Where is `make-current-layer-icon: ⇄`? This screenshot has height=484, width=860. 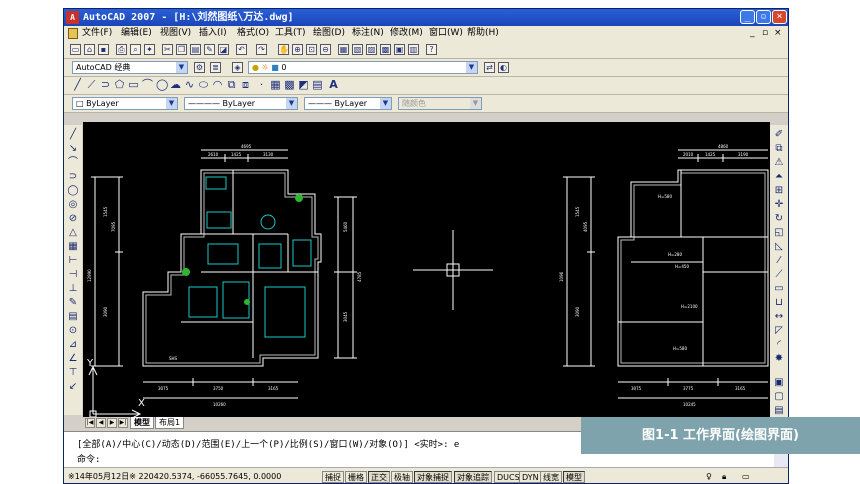
make-current-layer-icon: ⇄ is located at coordinates (489, 67).